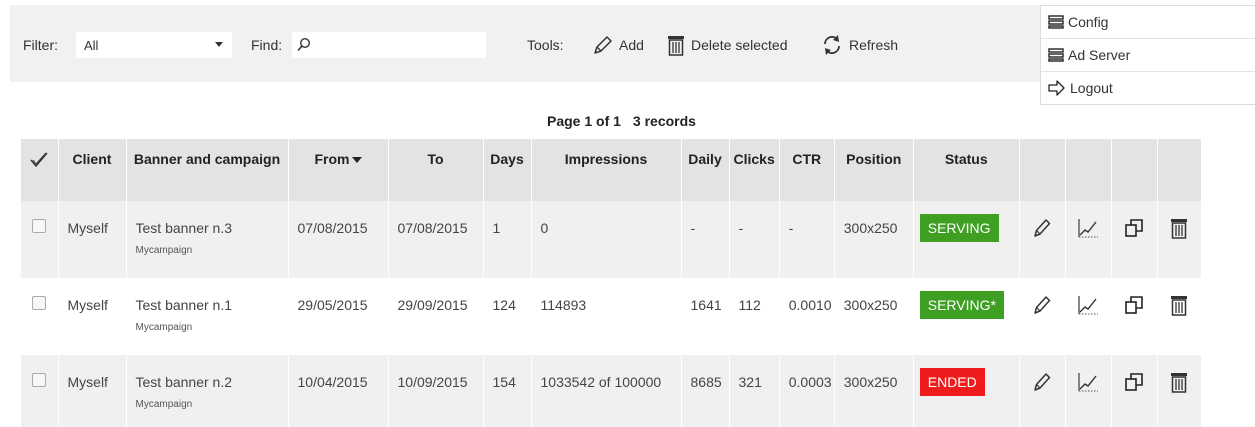  I want to click on header-position: Position, so click(874, 170).